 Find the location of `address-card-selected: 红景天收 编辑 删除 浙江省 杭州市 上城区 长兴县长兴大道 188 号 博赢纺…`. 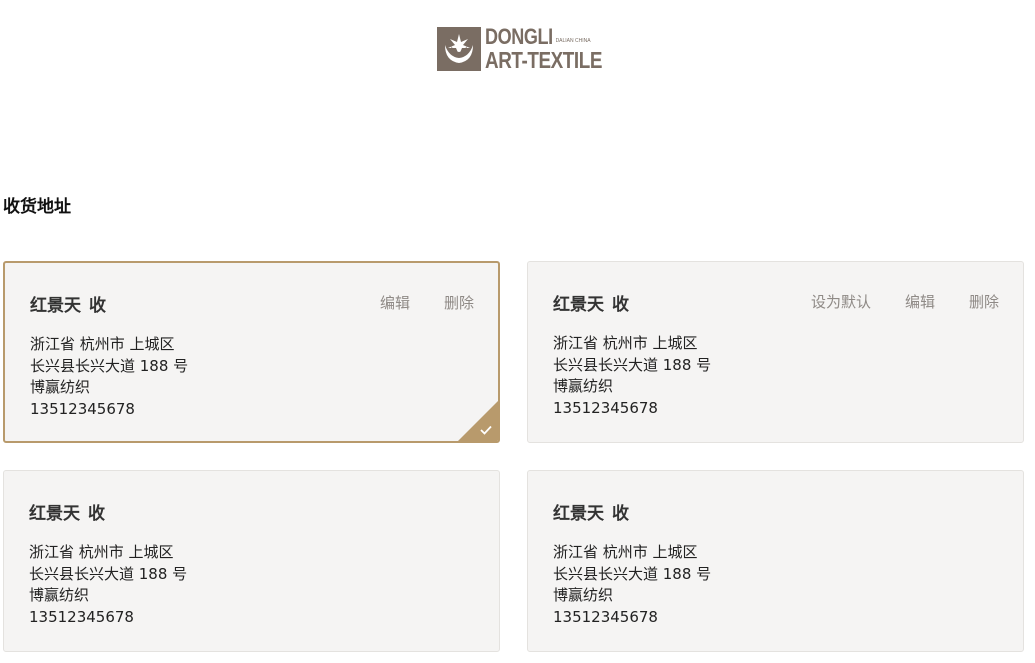

address-card-selected: 红景天收 编辑 删除 浙江省 杭州市 上城区 长兴县长兴大道 188 号 博赢纺… is located at coordinates (251, 352).